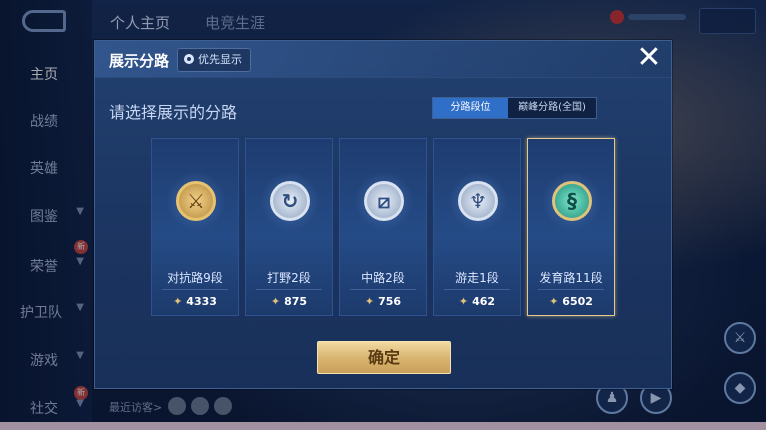 The image size is (766, 430). What do you see at coordinates (577, 301) in the screenshot?
I see `lane-score-value: 6502` at bounding box center [577, 301].